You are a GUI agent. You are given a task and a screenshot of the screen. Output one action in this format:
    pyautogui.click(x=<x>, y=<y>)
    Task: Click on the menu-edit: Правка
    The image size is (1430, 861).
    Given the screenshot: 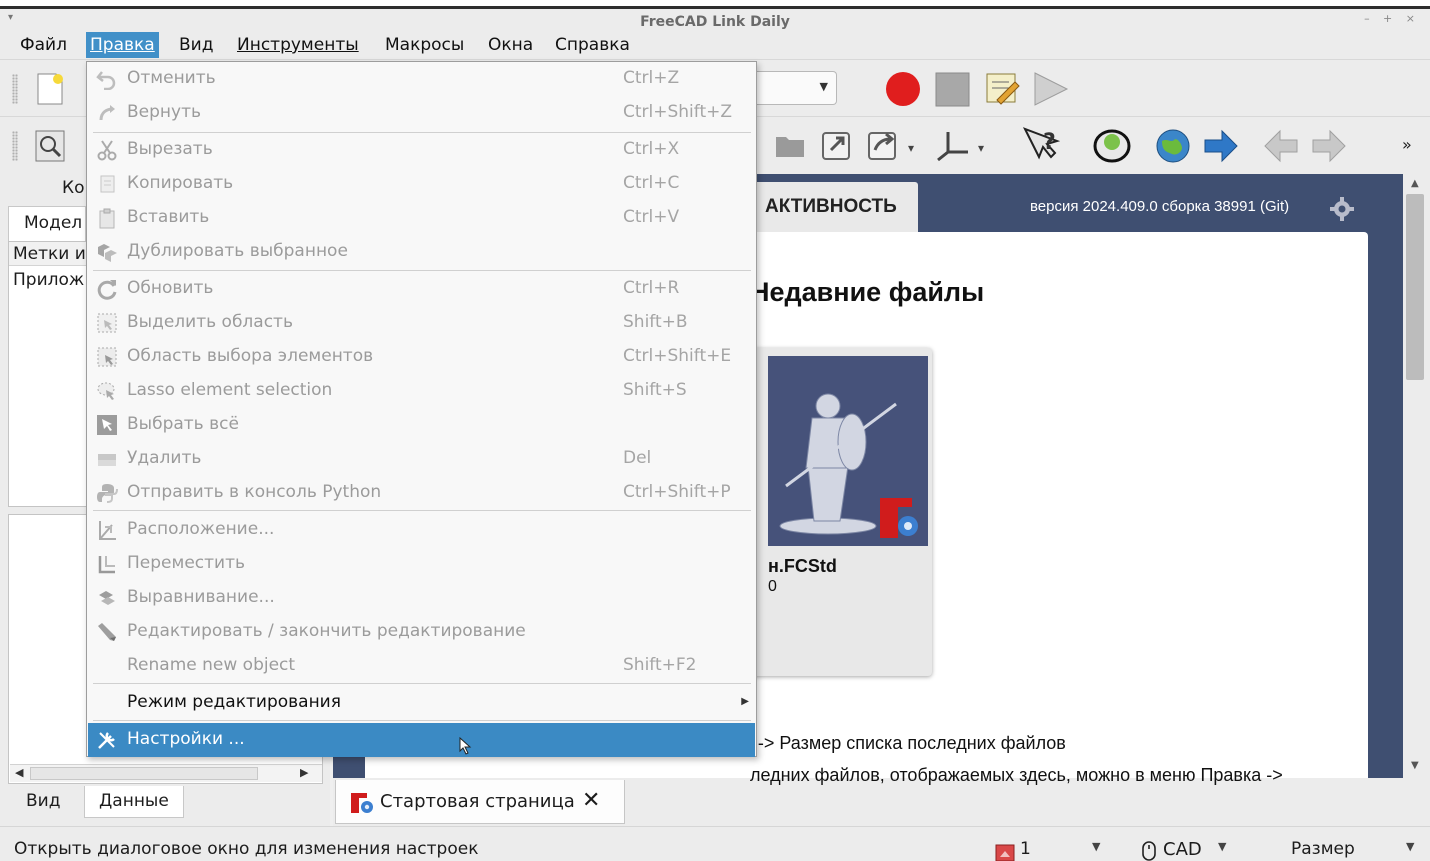 What is the action you would take?
    pyautogui.click(x=122, y=45)
    